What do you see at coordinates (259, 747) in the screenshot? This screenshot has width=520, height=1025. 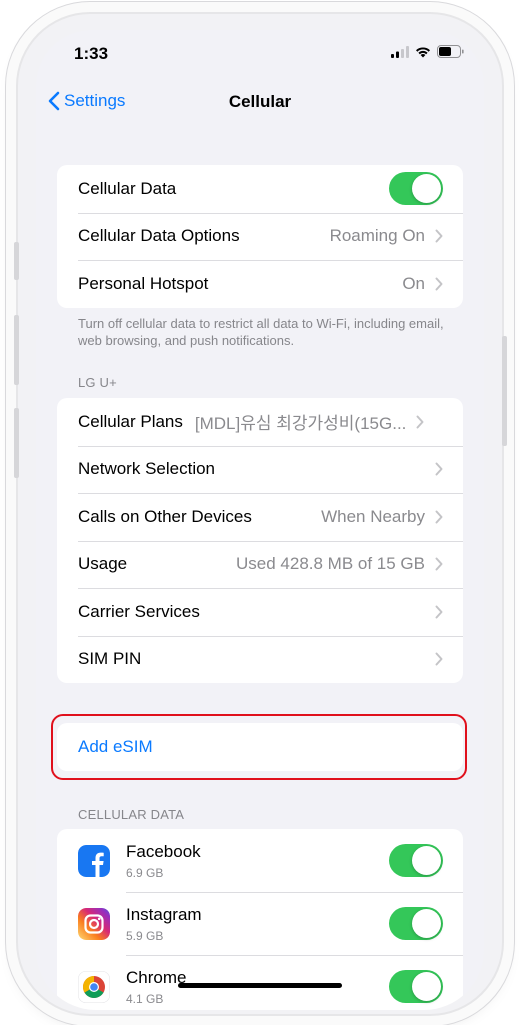 I see `highlight-box` at bounding box center [259, 747].